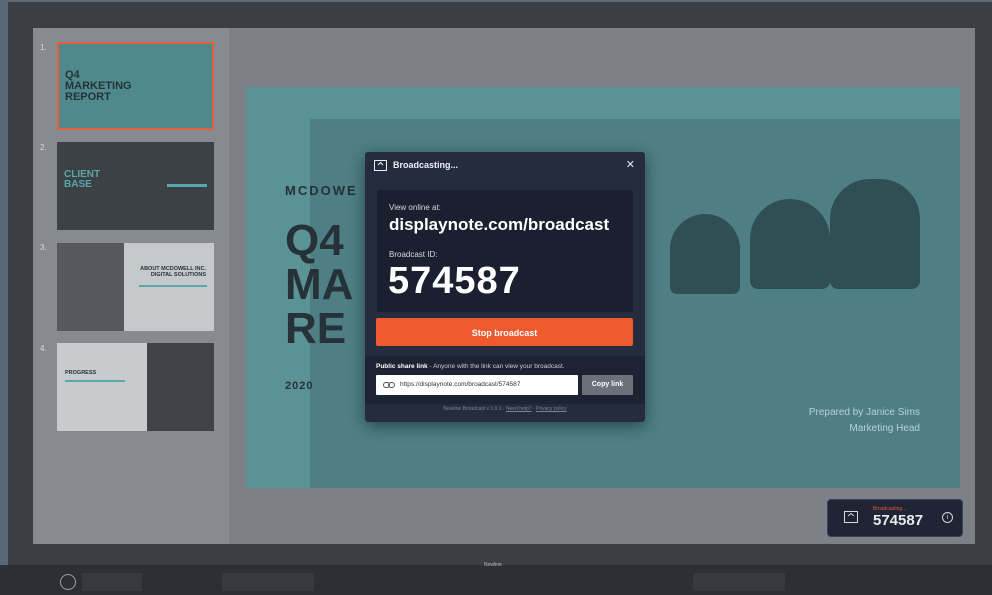 The width and height of the screenshot is (992, 595). Describe the element at coordinates (460, 384) in the screenshot. I see `share-link-text: https://displaynote.com/broadcast/574587` at that location.